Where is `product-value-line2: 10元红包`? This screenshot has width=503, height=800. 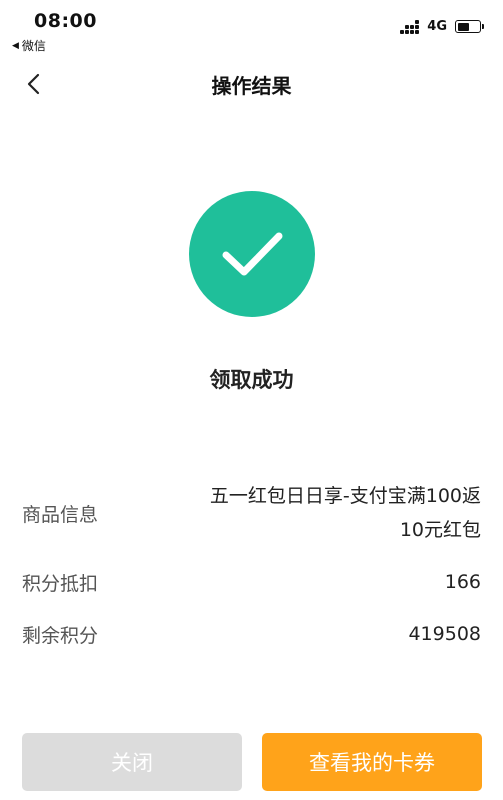 product-value-line2: 10元红包 is located at coordinates (440, 530).